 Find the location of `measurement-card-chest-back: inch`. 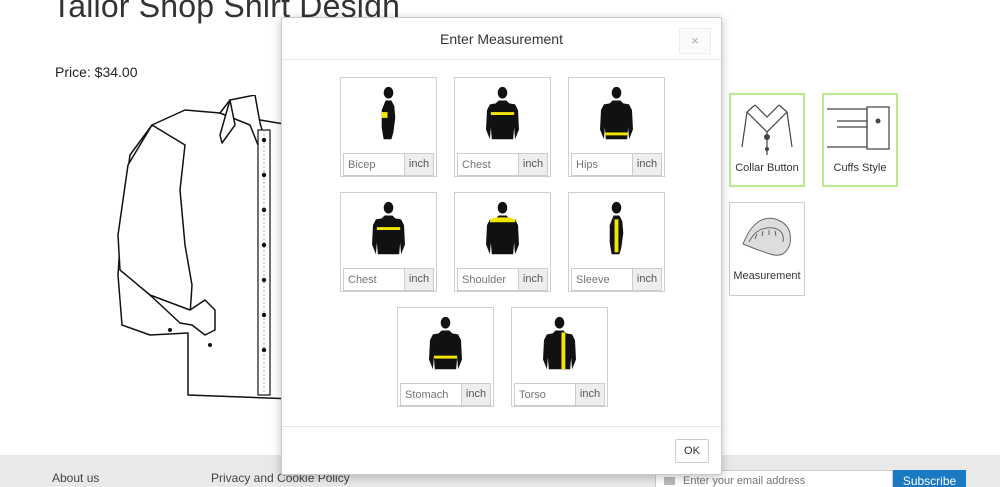

measurement-card-chest-back: inch is located at coordinates (388, 242).